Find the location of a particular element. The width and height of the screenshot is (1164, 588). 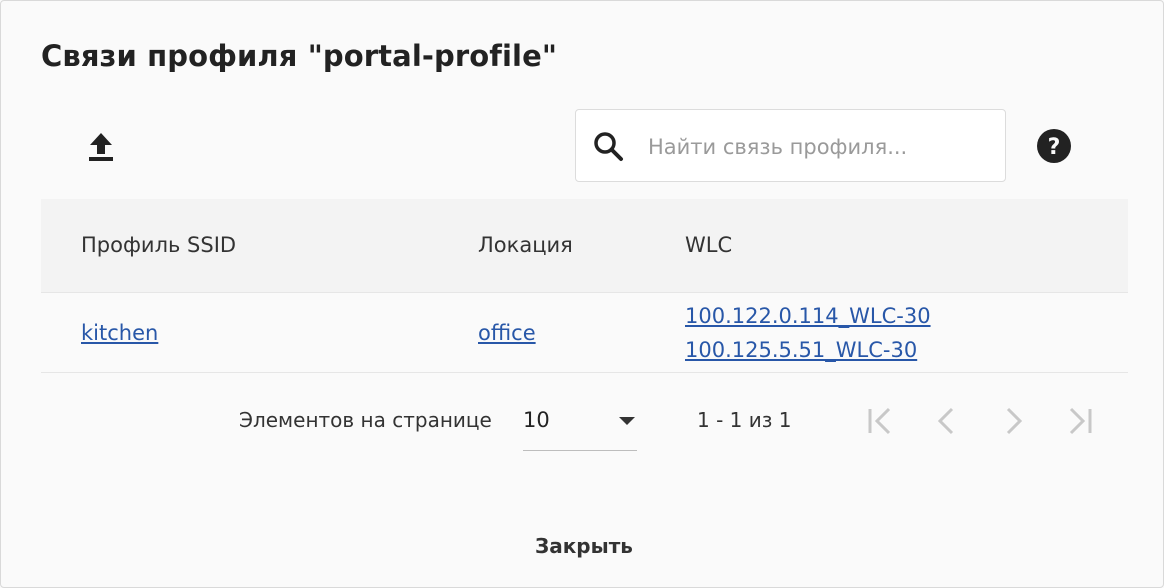

search-icon is located at coordinates (608, 146).